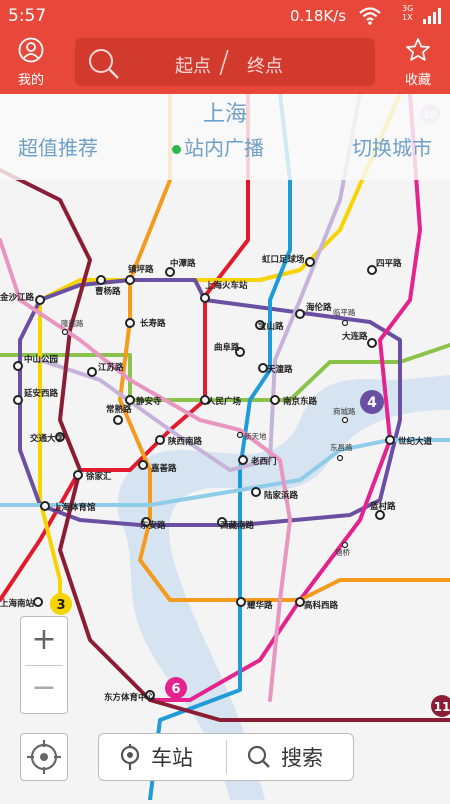  What do you see at coordinates (240, 435) in the screenshot?
I see `station-marker-xintiandi` at bounding box center [240, 435].